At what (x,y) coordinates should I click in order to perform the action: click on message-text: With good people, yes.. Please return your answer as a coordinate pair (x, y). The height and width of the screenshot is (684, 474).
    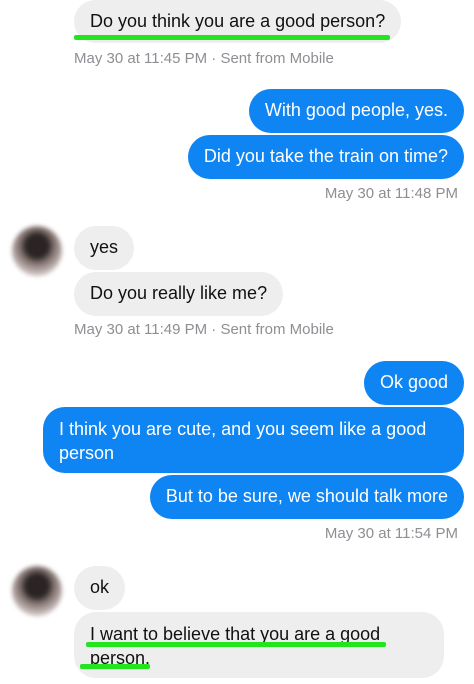
    Looking at the image, I should click on (356, 110).